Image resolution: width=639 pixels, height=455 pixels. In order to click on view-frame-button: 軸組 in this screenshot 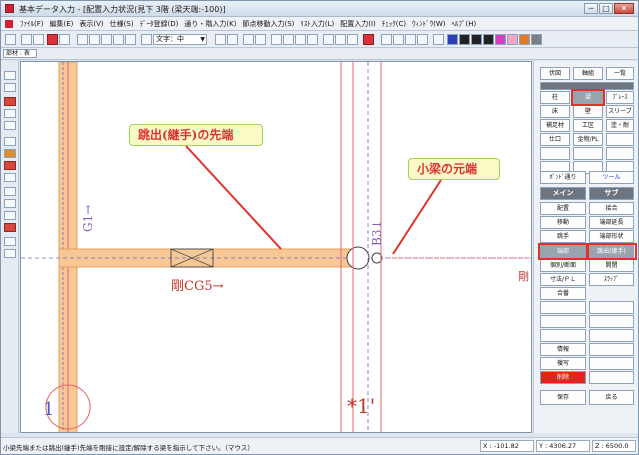, I will do `click(588, 73)`.